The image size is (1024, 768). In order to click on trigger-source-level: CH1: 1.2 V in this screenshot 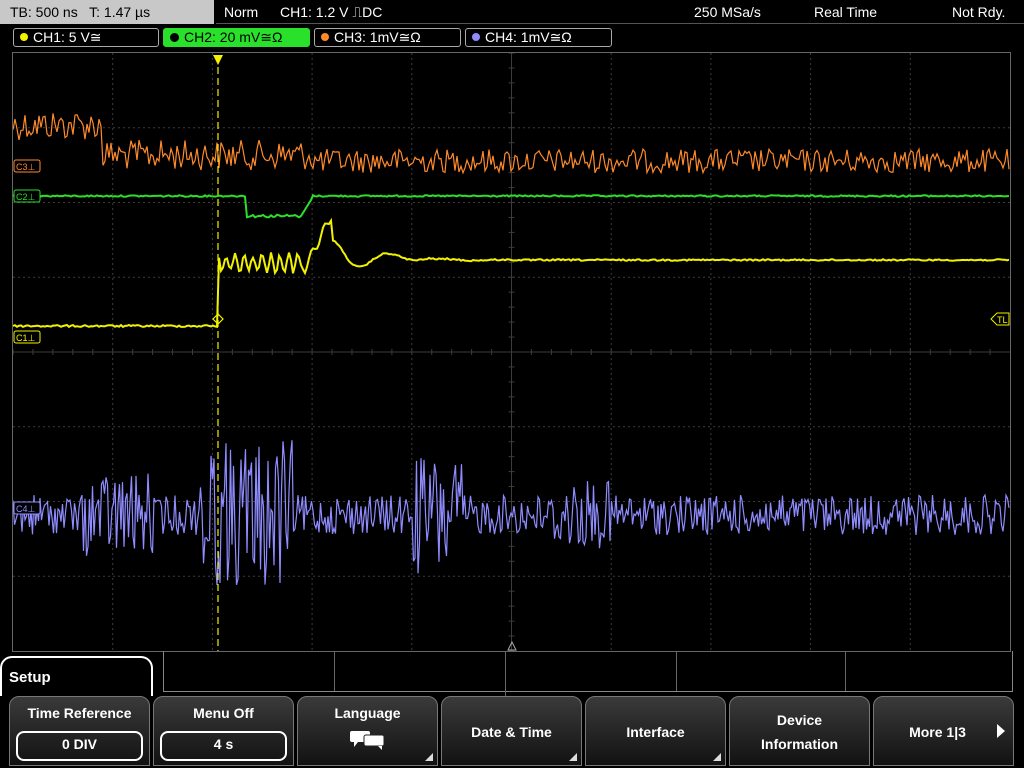, I will do `click(314, 12)`.